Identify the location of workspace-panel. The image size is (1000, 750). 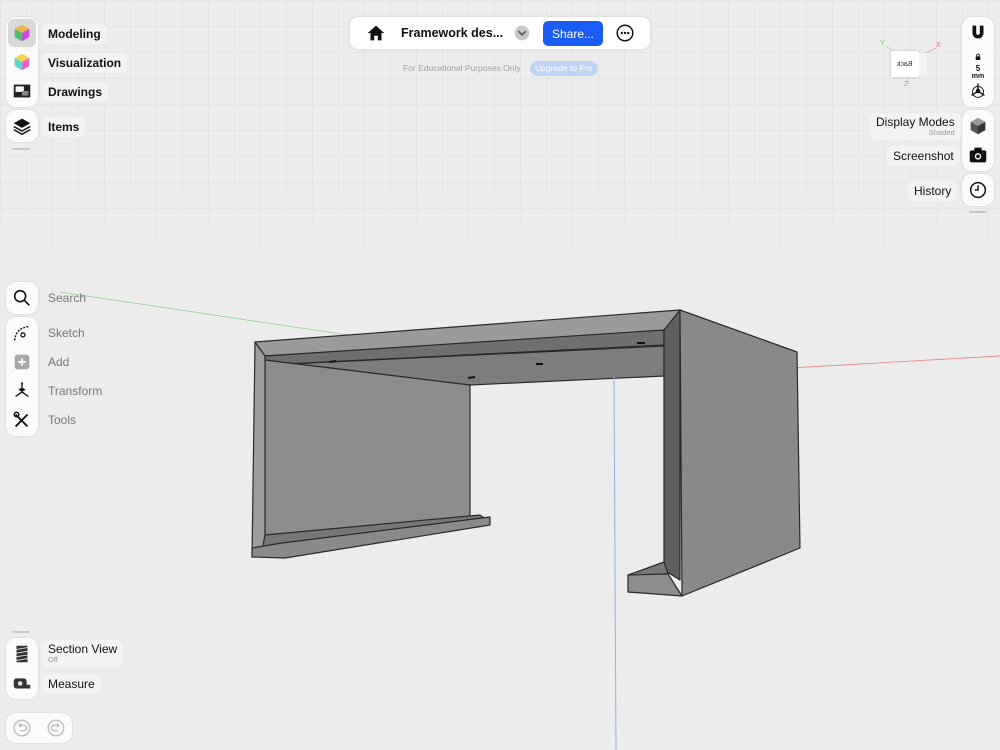
(22, 62).